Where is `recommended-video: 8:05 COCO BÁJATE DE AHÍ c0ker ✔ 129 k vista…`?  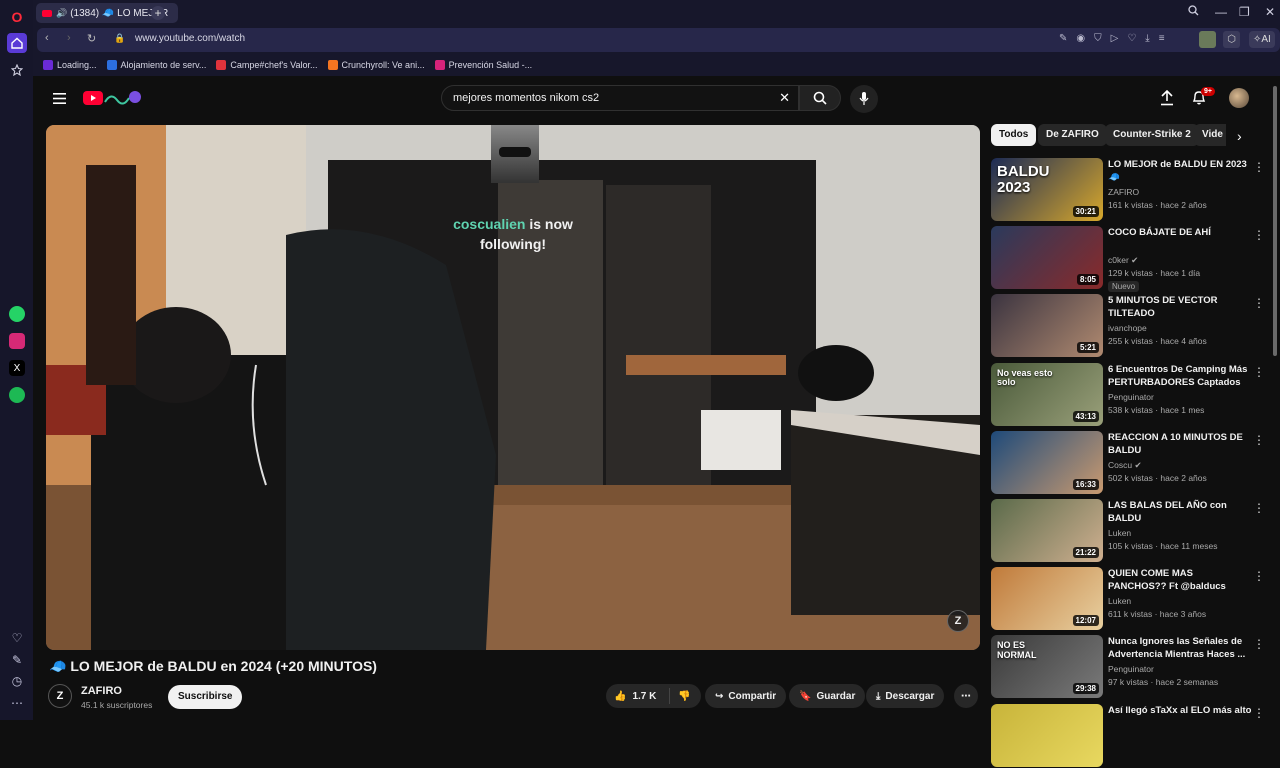 recommended-video: 8:05 COCO BÁJATE DE AHÍ c0ker ✔ 129 k vista… is located at coordinates (1134, 259).